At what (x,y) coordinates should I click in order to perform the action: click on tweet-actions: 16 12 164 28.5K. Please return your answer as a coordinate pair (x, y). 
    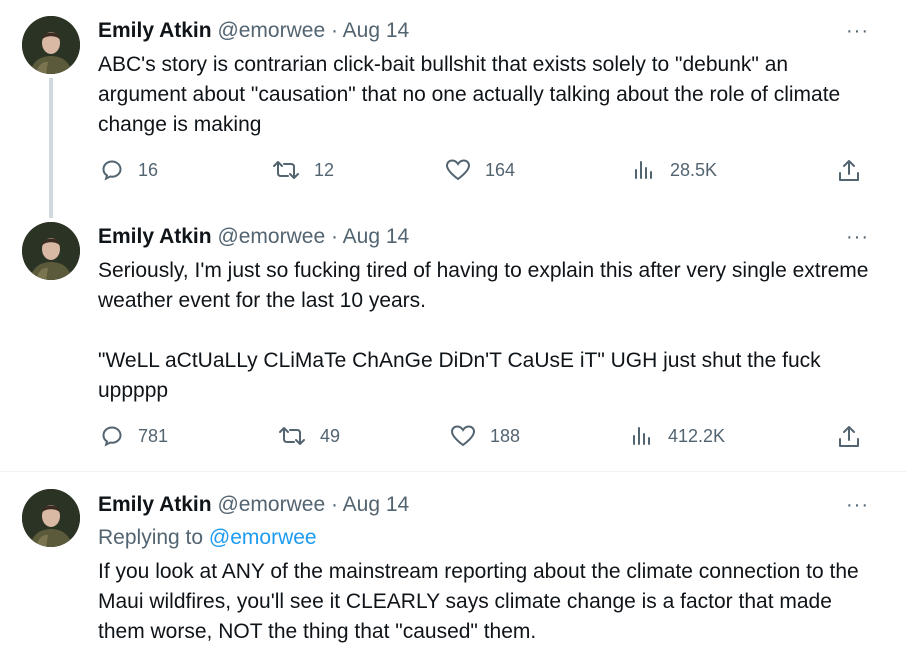
    Looking at the image, I should click on (453, 173).